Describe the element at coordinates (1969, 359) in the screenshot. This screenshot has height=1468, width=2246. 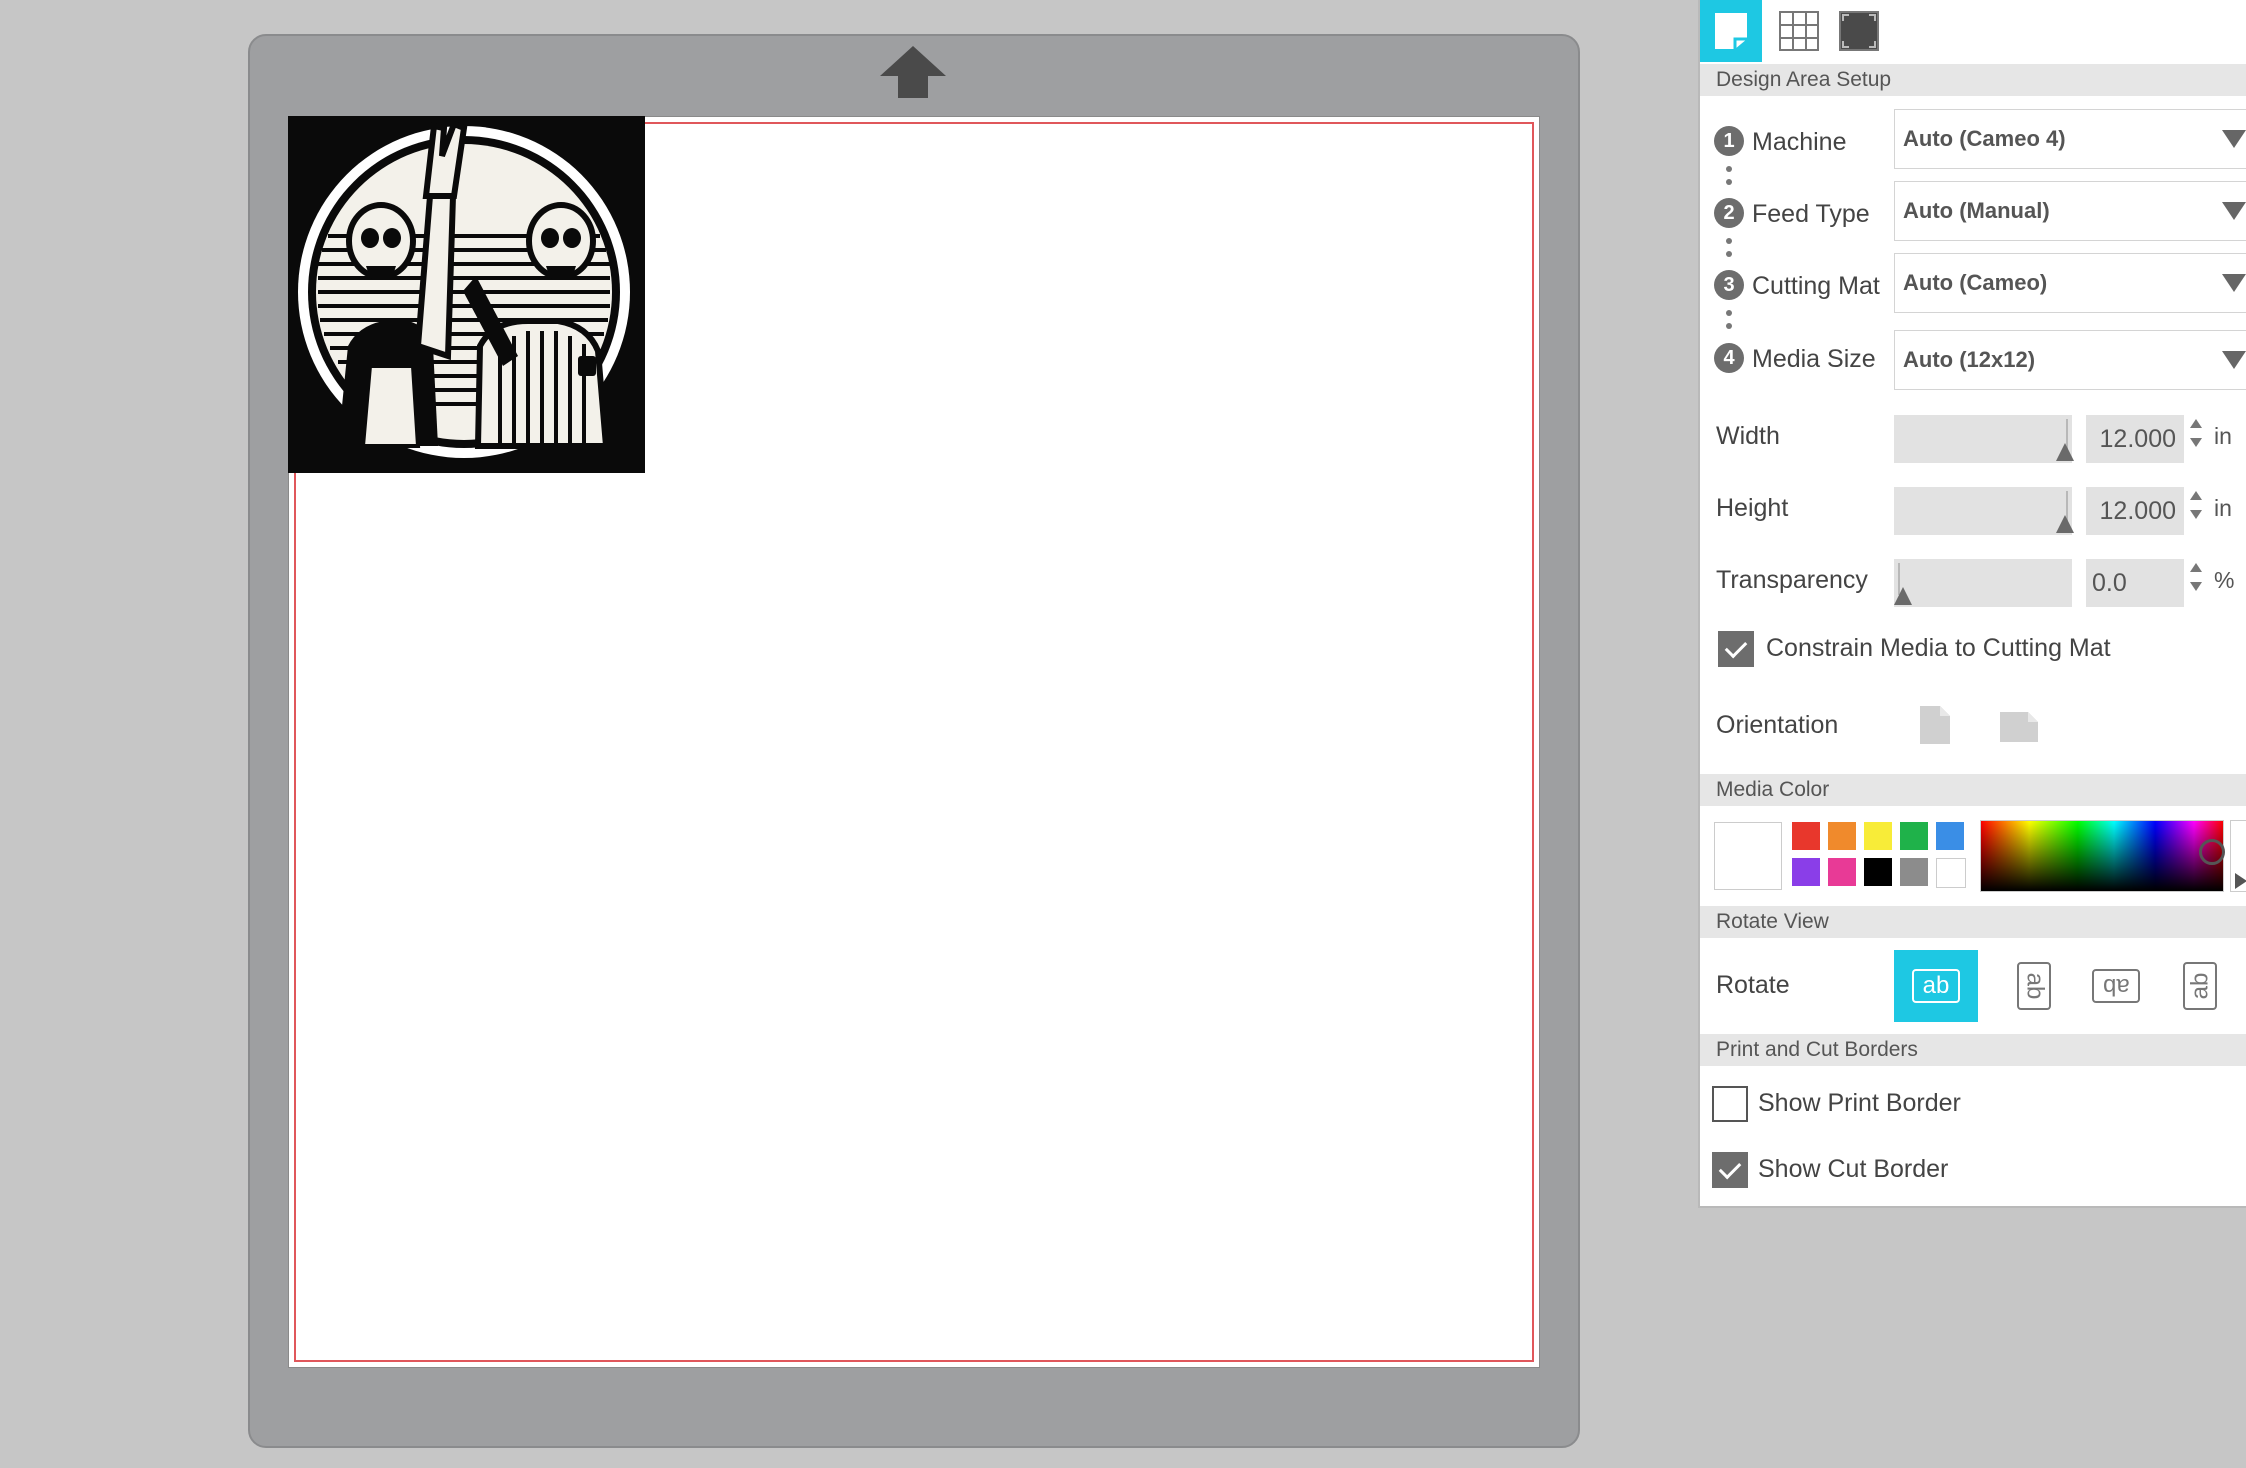
I see `media-size-value: Auto (12x12)` at that location.